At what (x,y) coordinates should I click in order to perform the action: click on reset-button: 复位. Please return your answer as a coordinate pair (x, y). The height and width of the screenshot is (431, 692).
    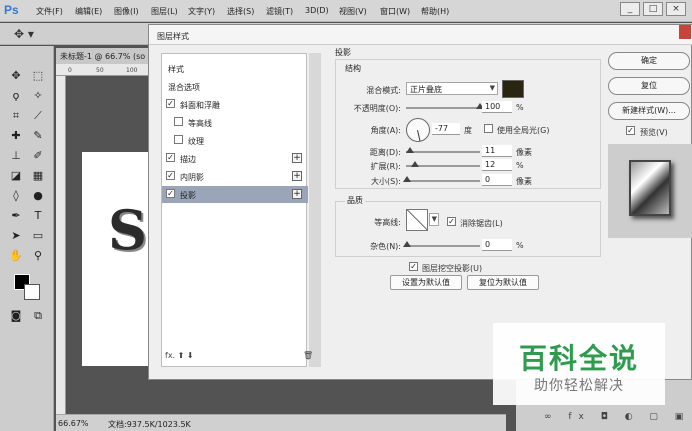
    Looking at the image, I should click on (649, 86).